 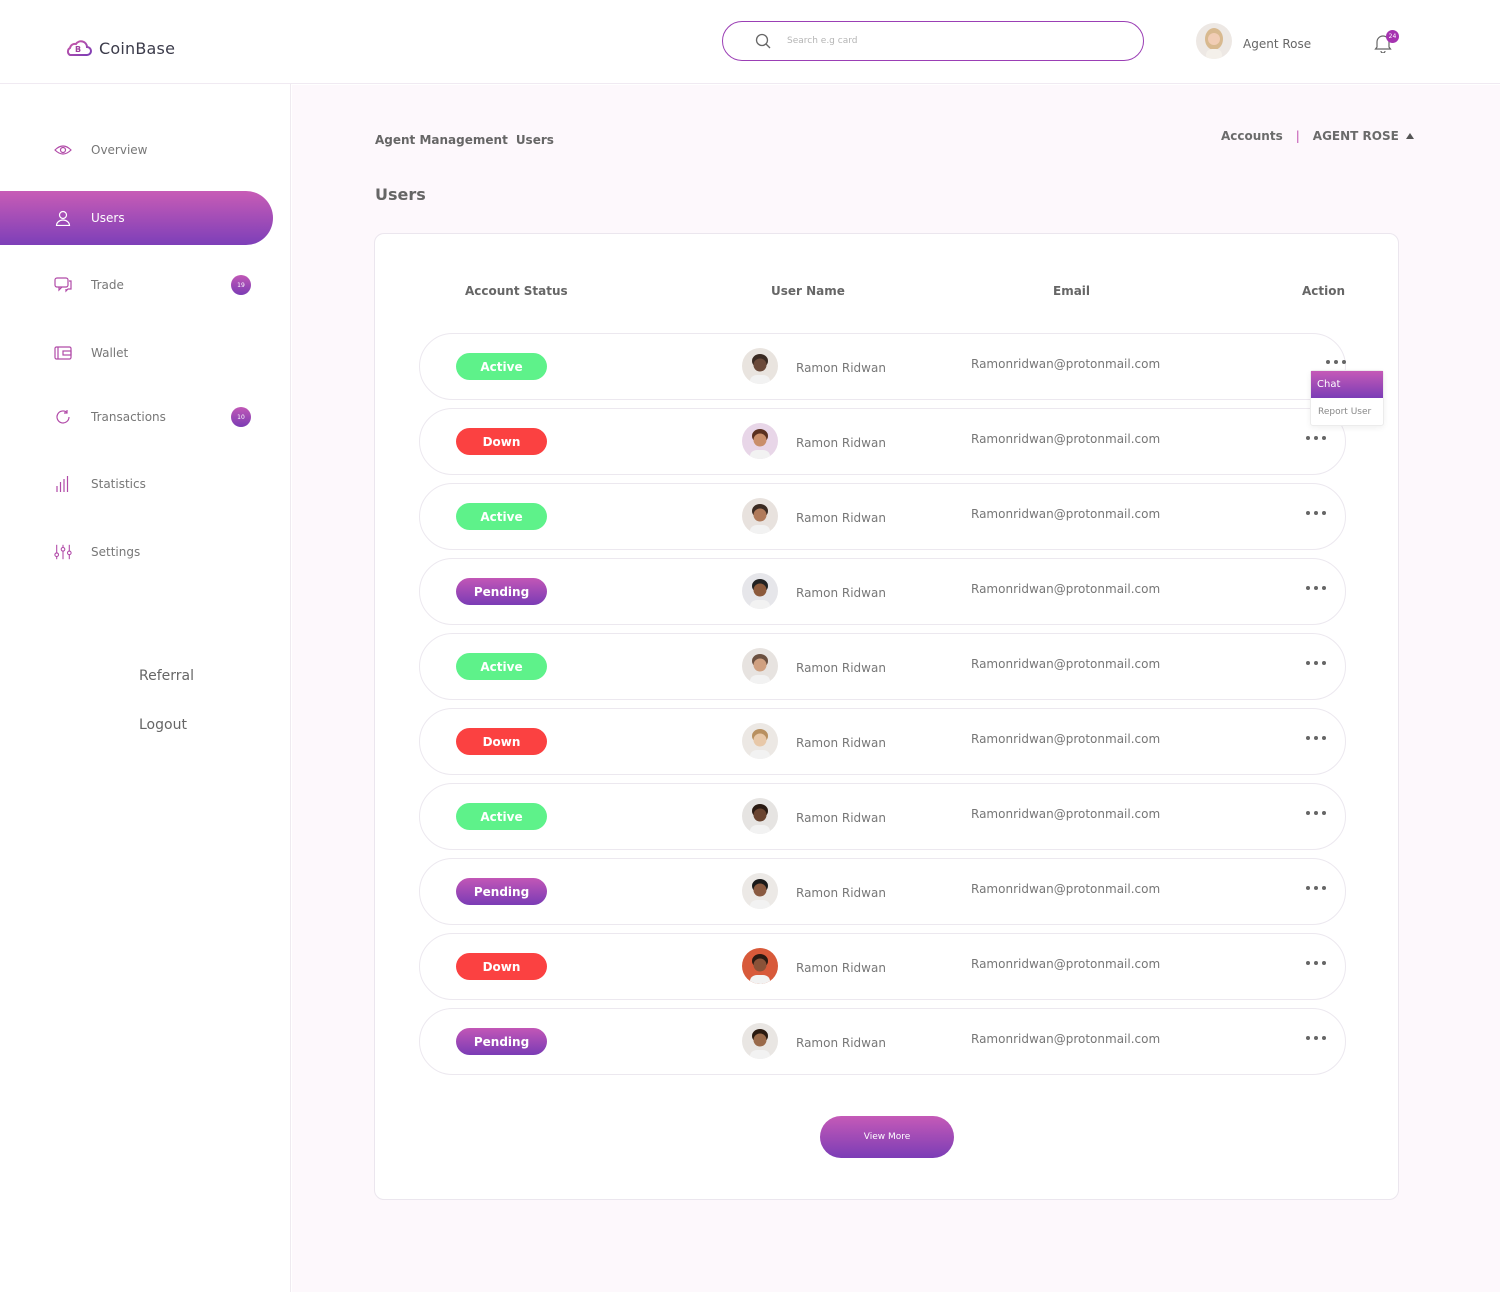 I want to click on row-action-menu: Chat Report User, so click(x=1347, y=398).